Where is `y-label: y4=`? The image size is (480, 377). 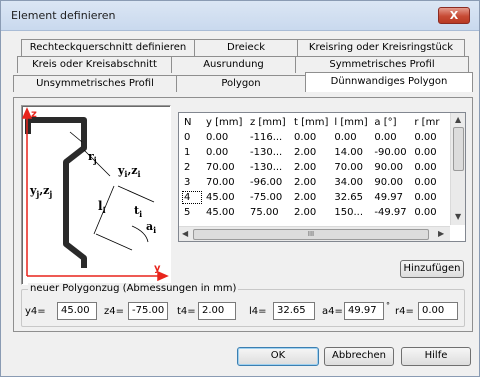 y-label: y4= is located at coordinates (35, 311).